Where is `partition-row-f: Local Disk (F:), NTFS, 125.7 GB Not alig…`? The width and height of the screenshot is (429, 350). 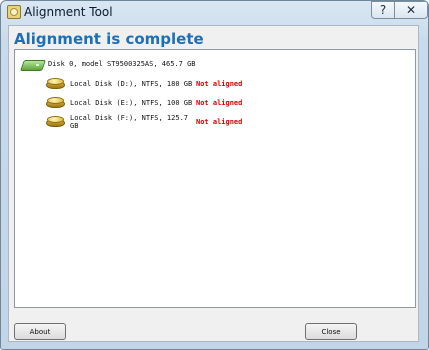 partition-row-f: Local Disk (F:), NTFS, 125.7 GB Not alig… is located at coordinates (144, 122).